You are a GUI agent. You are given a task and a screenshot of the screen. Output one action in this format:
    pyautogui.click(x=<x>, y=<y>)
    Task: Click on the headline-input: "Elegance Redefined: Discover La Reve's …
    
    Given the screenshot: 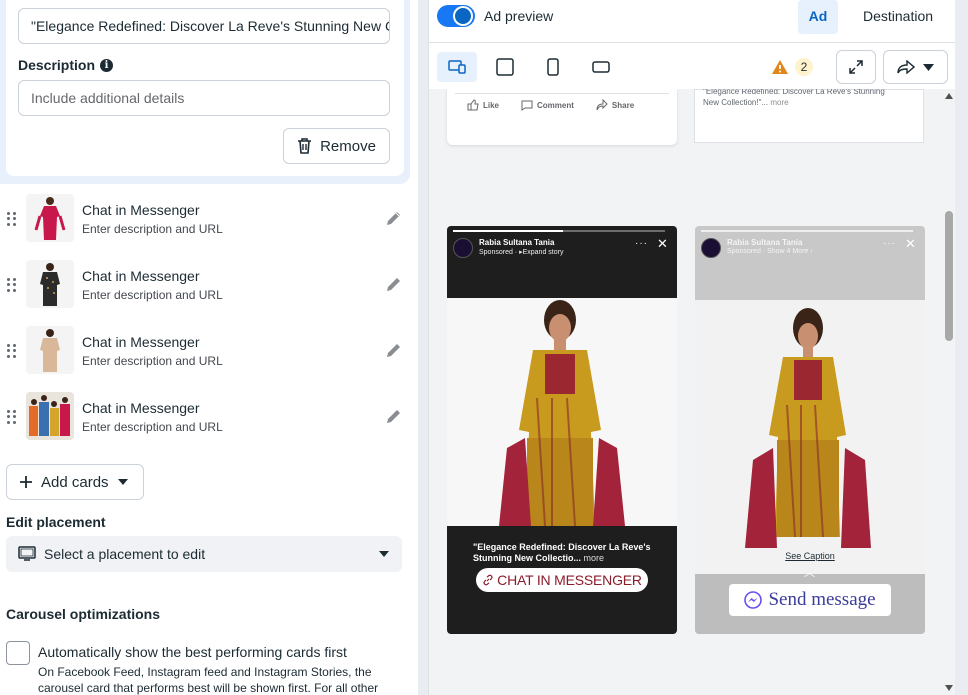 What is the action you would take?
    pyautogui.click(x=204, y=26)
    